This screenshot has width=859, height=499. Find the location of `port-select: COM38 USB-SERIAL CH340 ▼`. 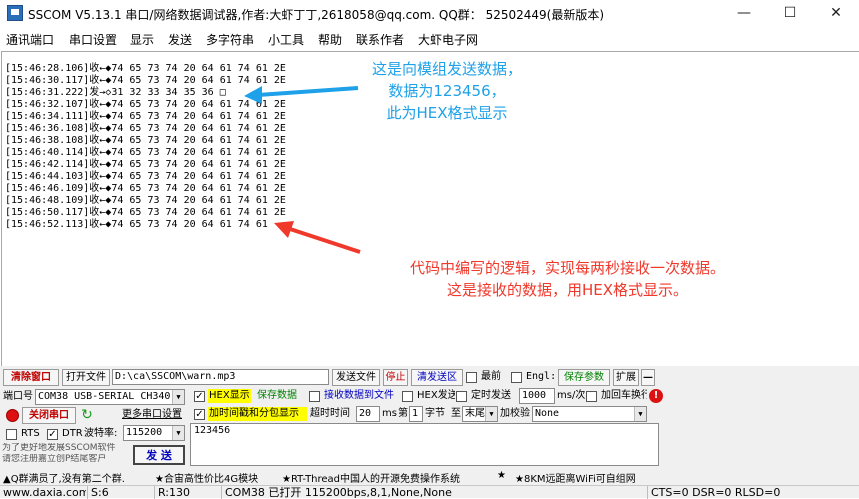

port-select: COM38 USB-SERIAL CH340 ▼ is located at coordinates (110, 397).